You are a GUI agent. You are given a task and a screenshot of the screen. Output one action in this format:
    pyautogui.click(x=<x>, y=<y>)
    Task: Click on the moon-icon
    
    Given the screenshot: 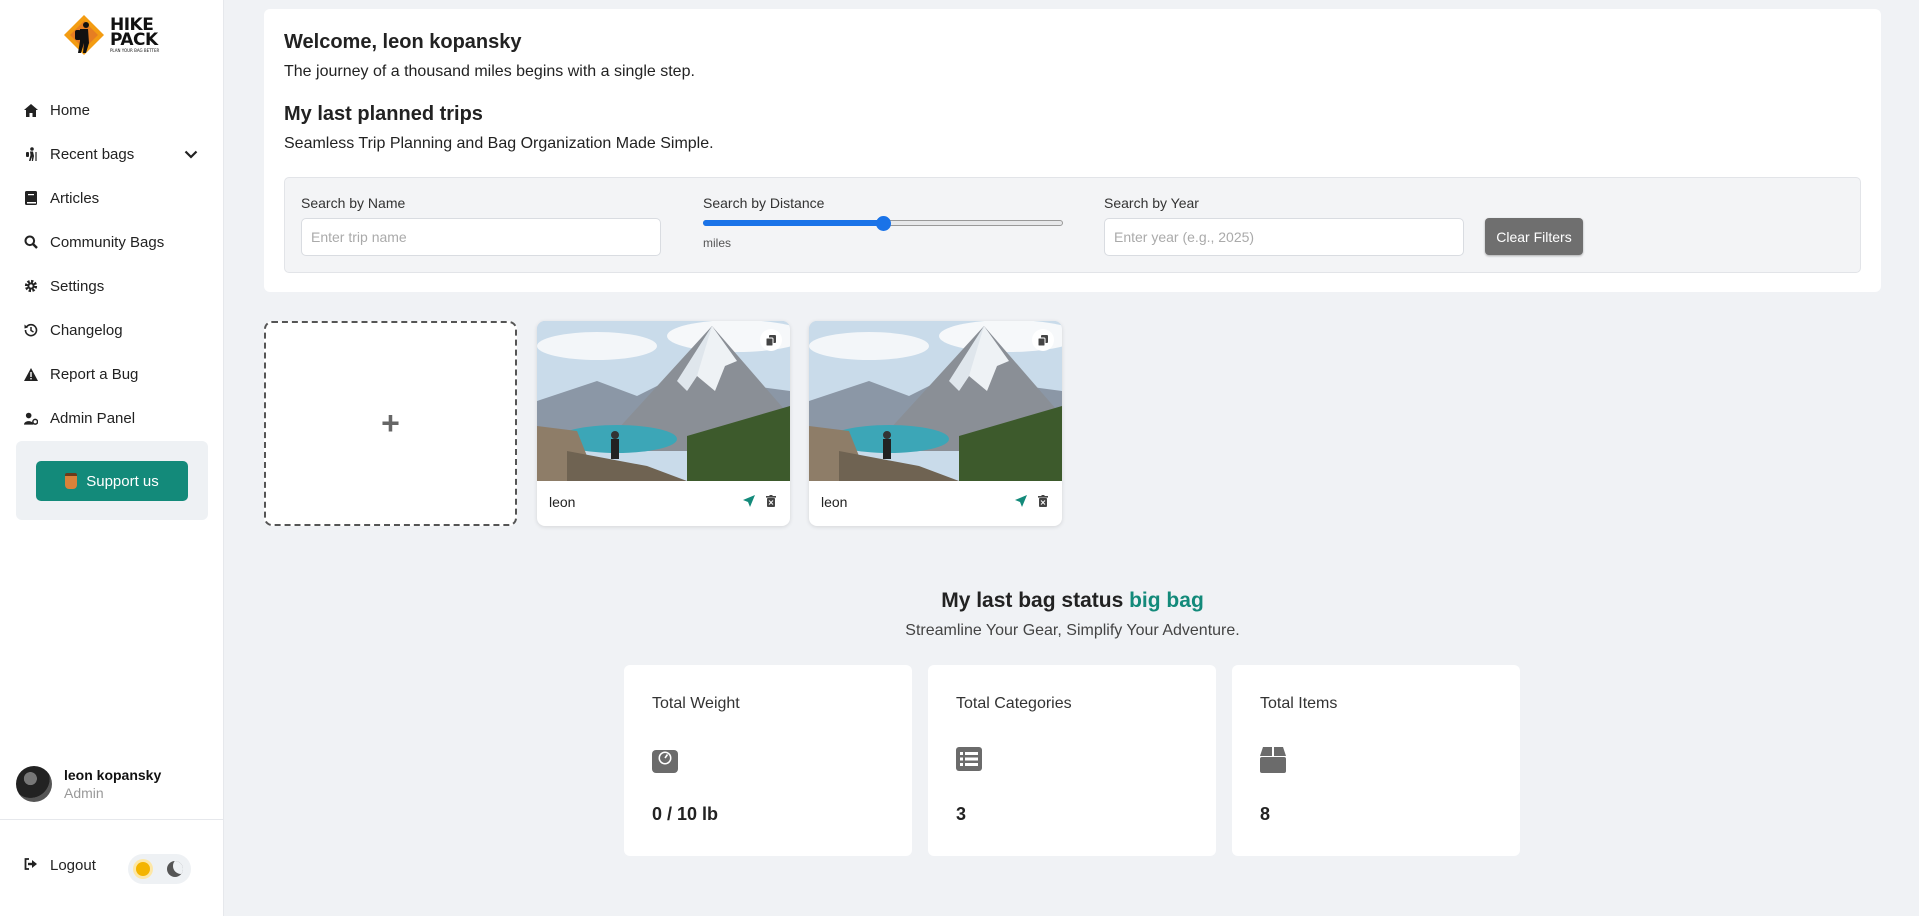 What is the action you would take?
    pyautogui.click(x=174, y=869)
    